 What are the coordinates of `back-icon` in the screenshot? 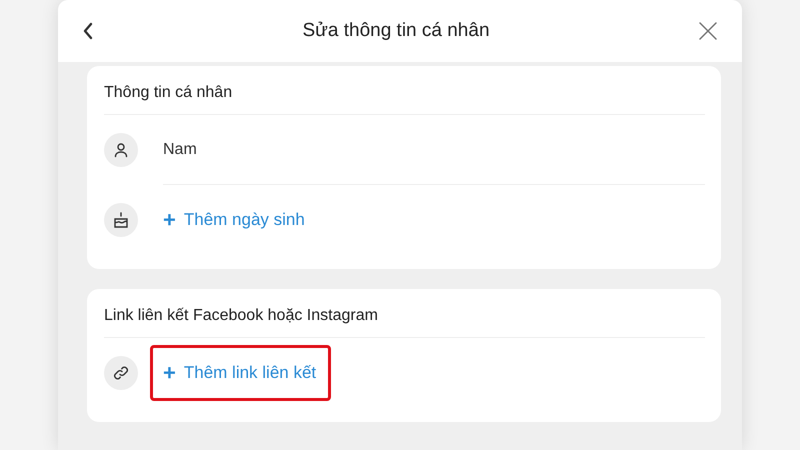 It's located at (88, 31).